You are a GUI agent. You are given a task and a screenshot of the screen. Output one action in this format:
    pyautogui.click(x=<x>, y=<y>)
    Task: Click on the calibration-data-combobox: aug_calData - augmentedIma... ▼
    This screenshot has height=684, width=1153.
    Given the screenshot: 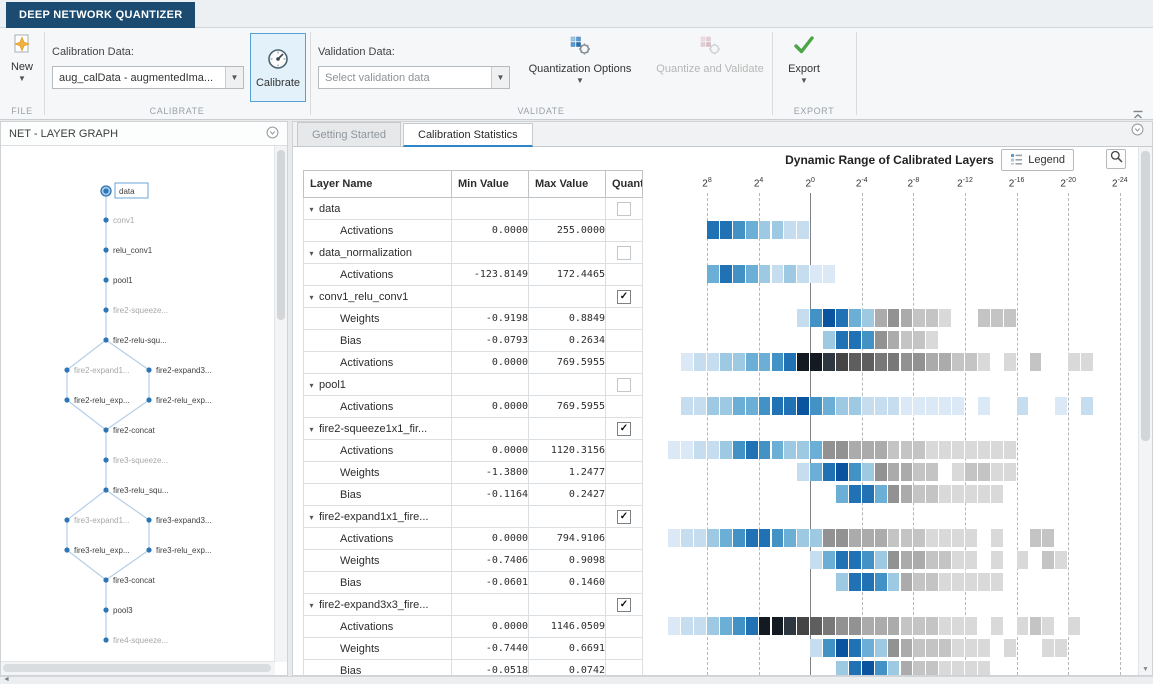 What is the action you would take?
    pyautogui.click(x=148, y=77)
    